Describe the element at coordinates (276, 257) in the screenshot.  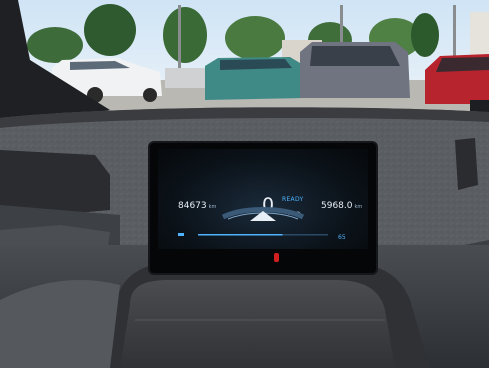
I see `warning-led` at that location.